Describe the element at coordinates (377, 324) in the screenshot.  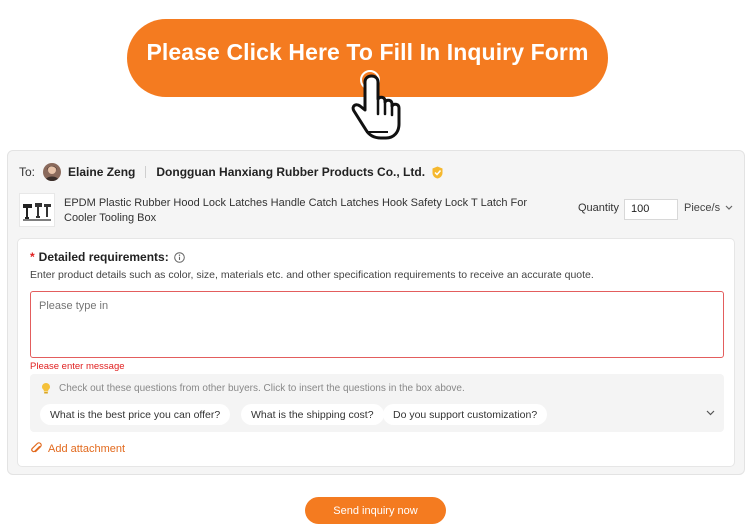
I see `message-textarea` at that location.